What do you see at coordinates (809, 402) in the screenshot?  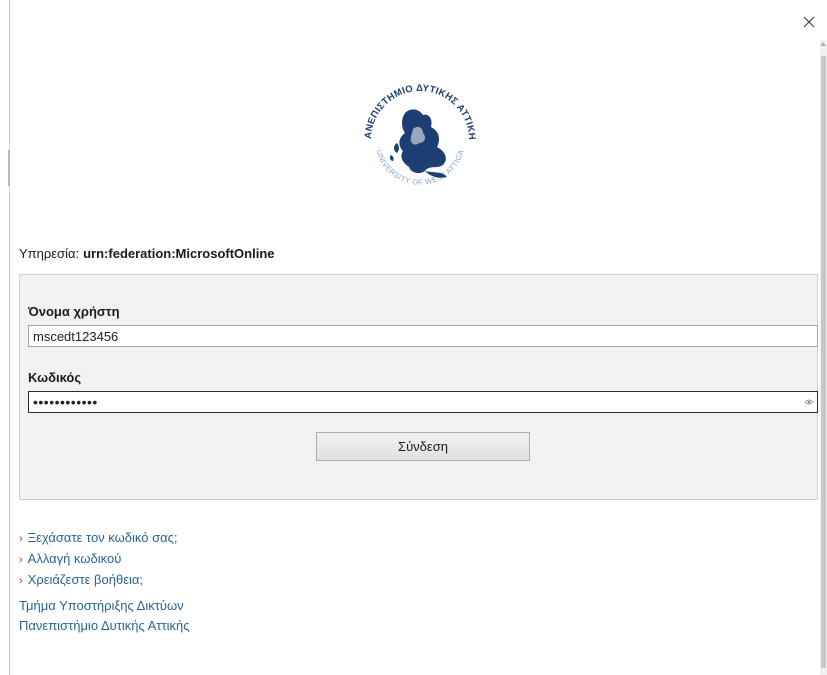 I see `reveal-password-icon` at bounding box center [809, 402].